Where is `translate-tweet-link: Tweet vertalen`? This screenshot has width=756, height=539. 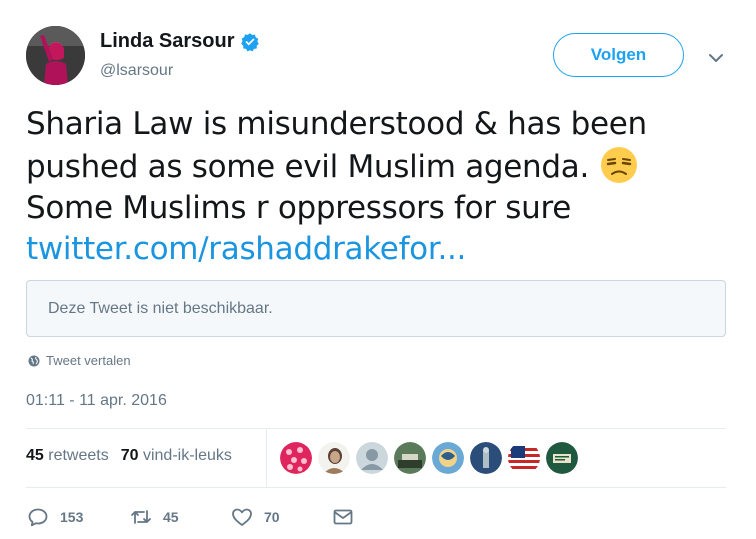
translate-tweet-link: Tweet vertalen is located at coordinates (79, 360).